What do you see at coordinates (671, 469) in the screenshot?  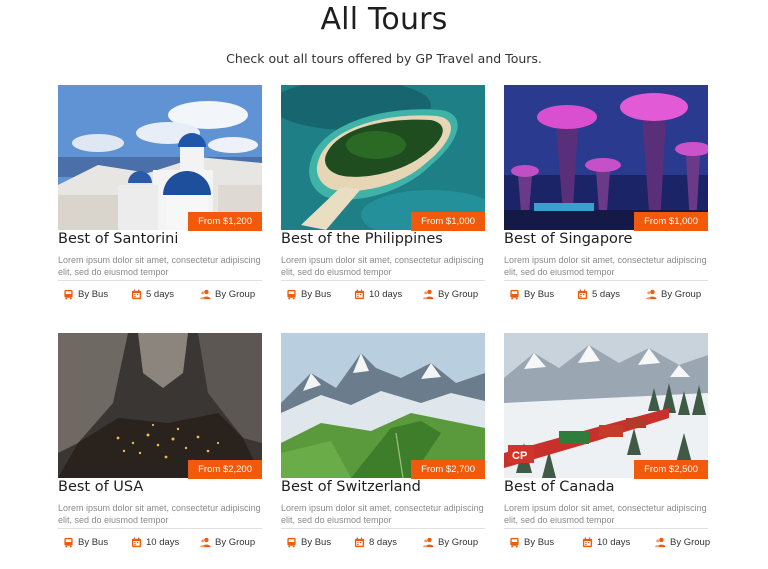 I see `price-badge: From $2,500` at bounding box center [671, 469].